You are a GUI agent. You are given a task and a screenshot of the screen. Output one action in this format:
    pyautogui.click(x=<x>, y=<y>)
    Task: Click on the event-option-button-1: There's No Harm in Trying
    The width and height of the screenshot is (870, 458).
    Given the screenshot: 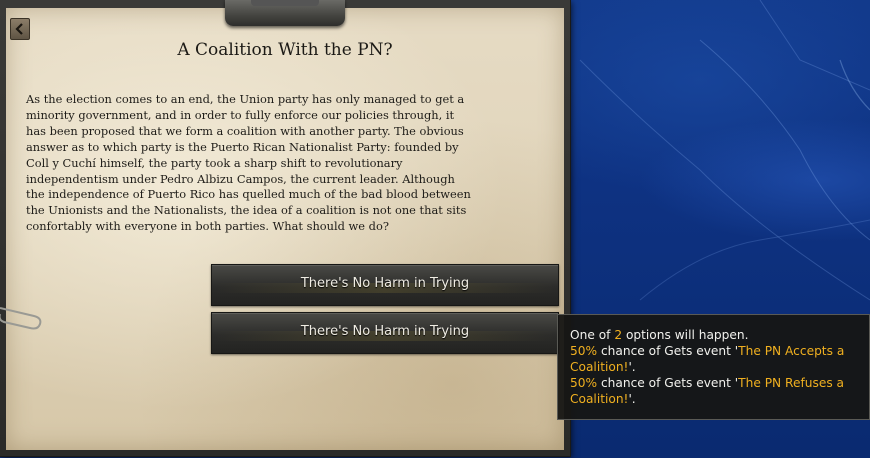 What is the action you would take?
    pyautogui.click(x=385, y=285)
    